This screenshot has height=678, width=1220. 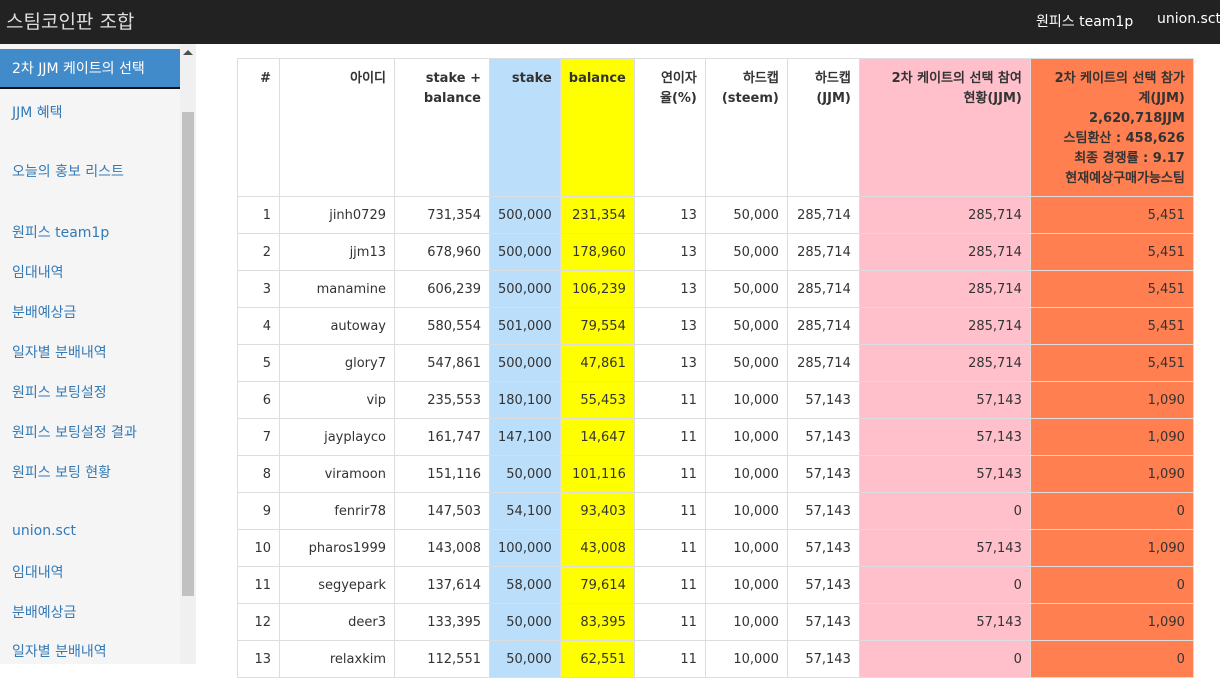 I want to click on sidebar-item-jjm-kate-choice: 2차 JJM 케이트의 선택, so click(x=90, y=69).